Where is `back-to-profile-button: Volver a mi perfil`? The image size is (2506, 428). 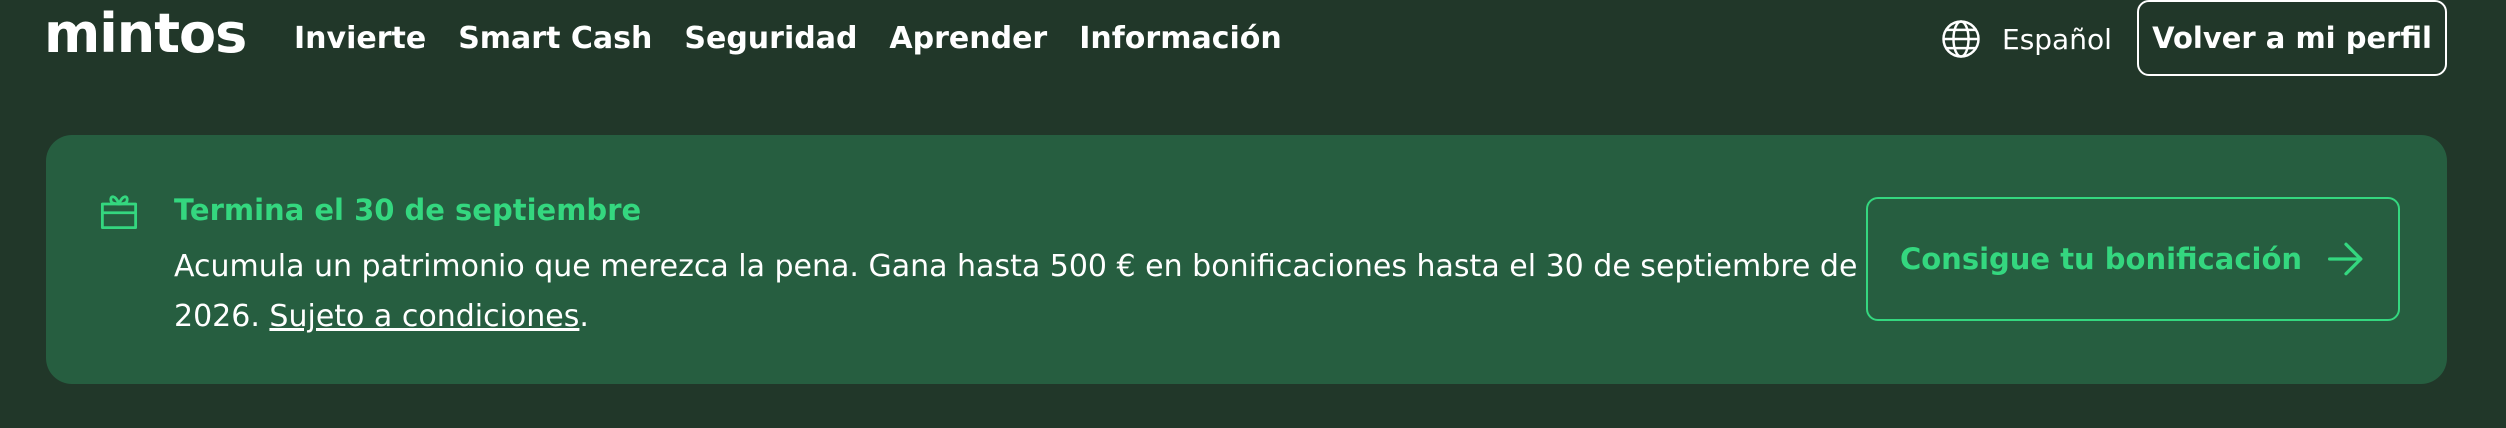
back-to-profile-button: Volver a mi perfil is located at coordinates (2292, 38).